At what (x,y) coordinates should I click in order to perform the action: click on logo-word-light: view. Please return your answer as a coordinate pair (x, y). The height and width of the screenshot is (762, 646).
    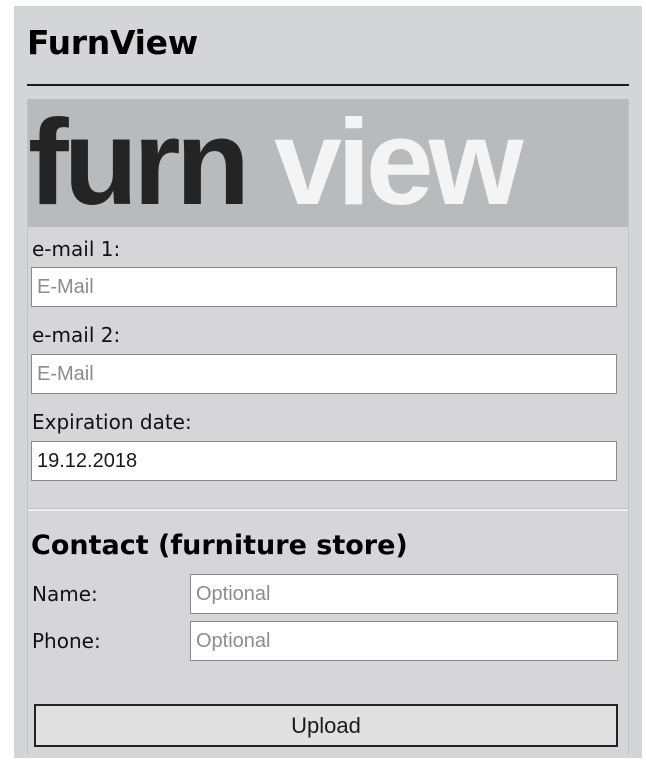
    Looking at the image, I should click on (398, 163).